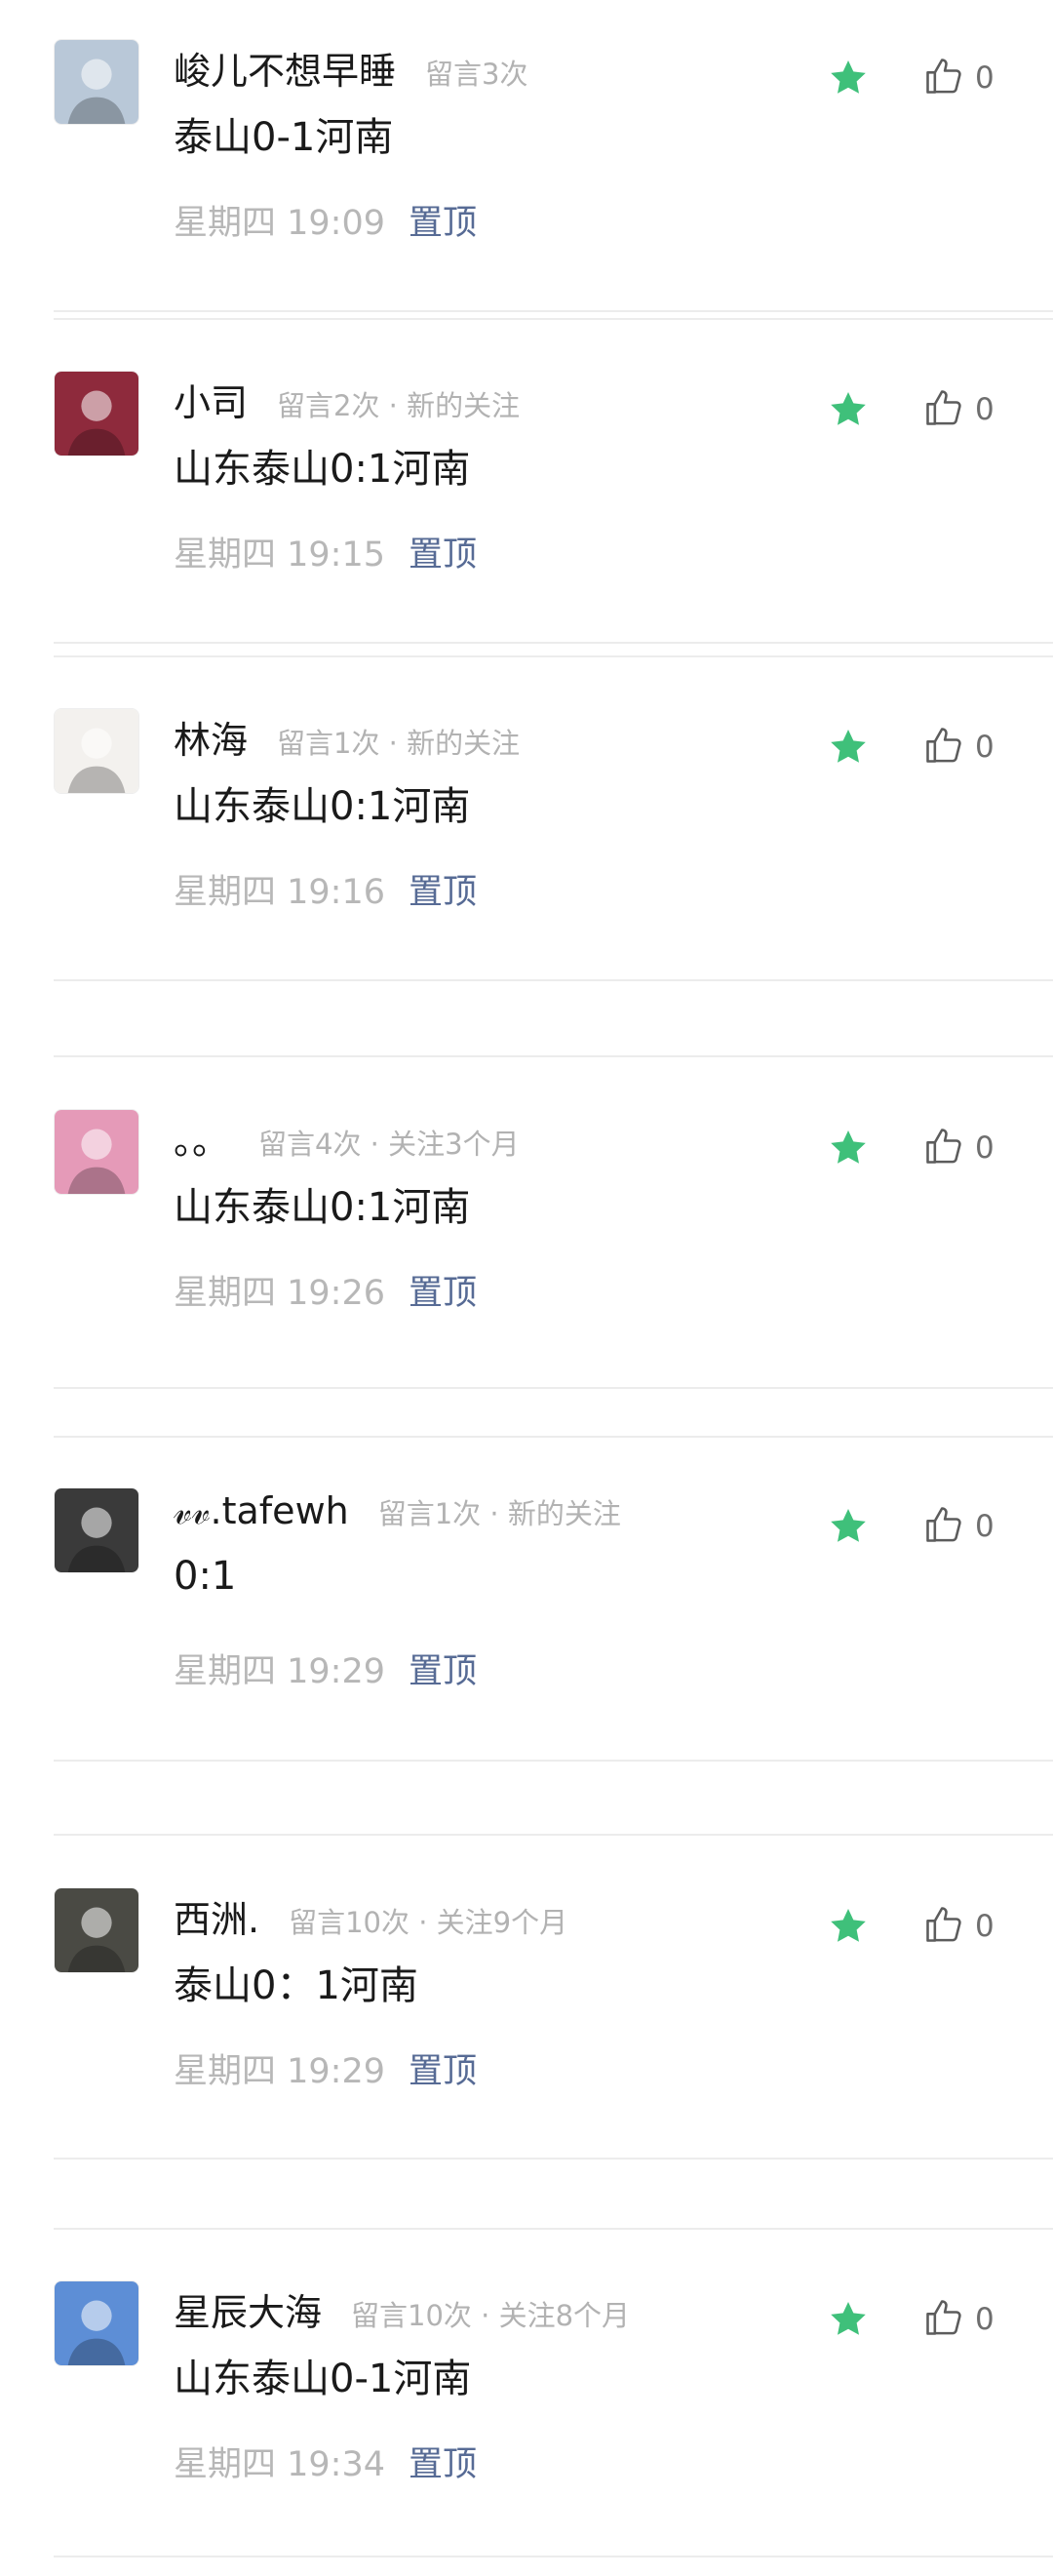  I want to click on comment-header: 小司 留言2次 · 新的关注, so click(347, 399).